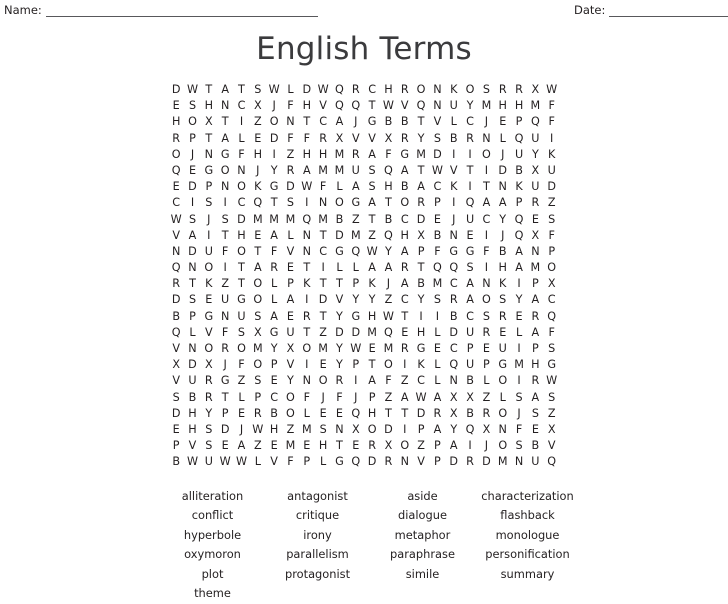 This screenshot has width=728, height=604. Describe the element at coordinates (422, 535) in the screenshot. I see `word-list-item: metaphor` at that location.